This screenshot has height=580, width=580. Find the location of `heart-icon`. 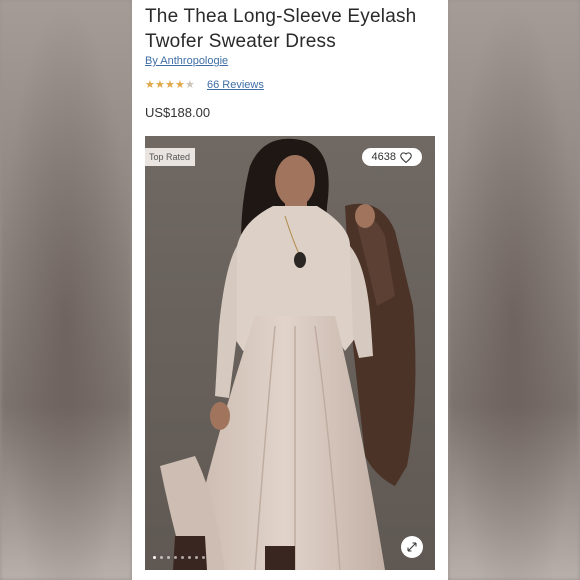

heart-icon is located at coordinates (406, 157).